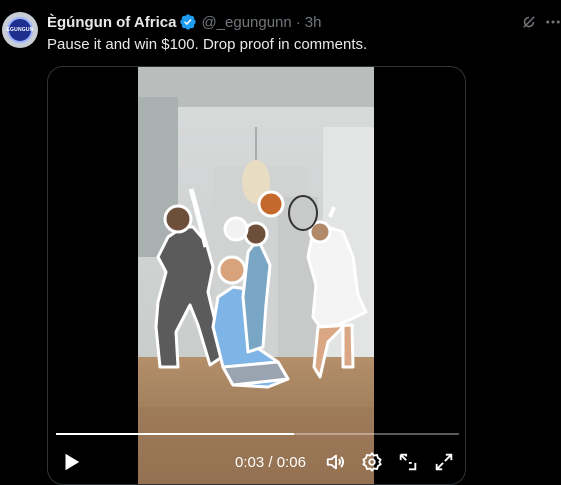  I want to click on video-progress-bar, so click(257, 434).